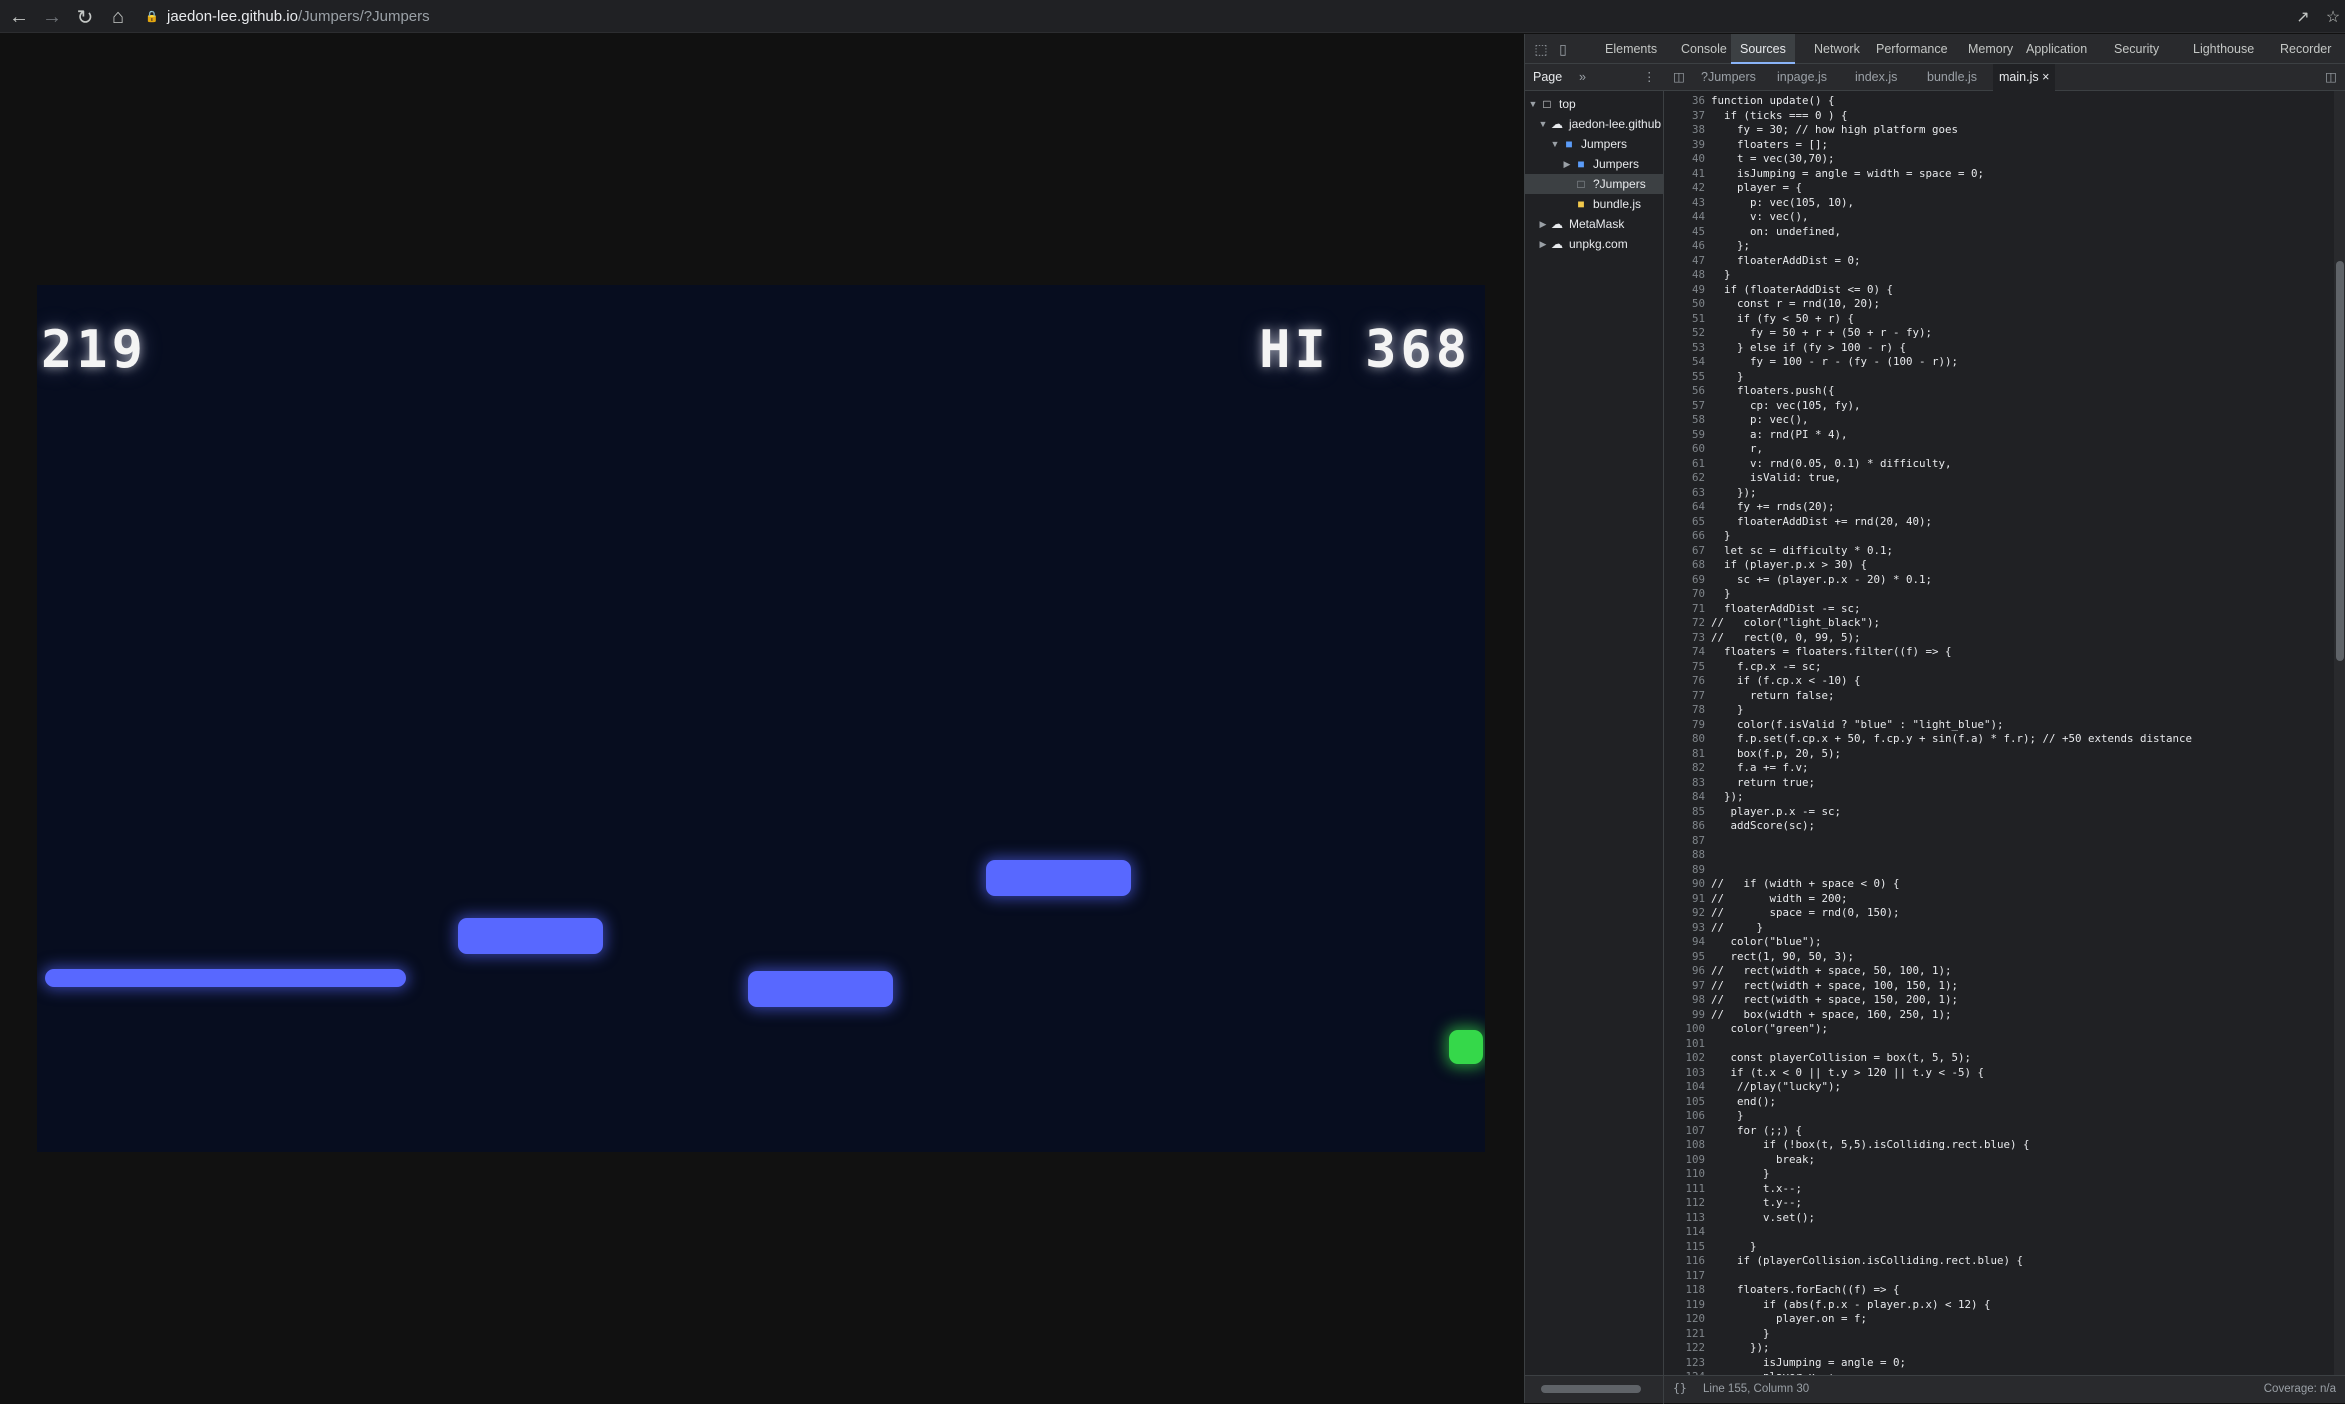  What do you see at coordinates (1685, 1261) in the screenshot?
I see `line-number: 116` at bounding box center [1685, 1261].